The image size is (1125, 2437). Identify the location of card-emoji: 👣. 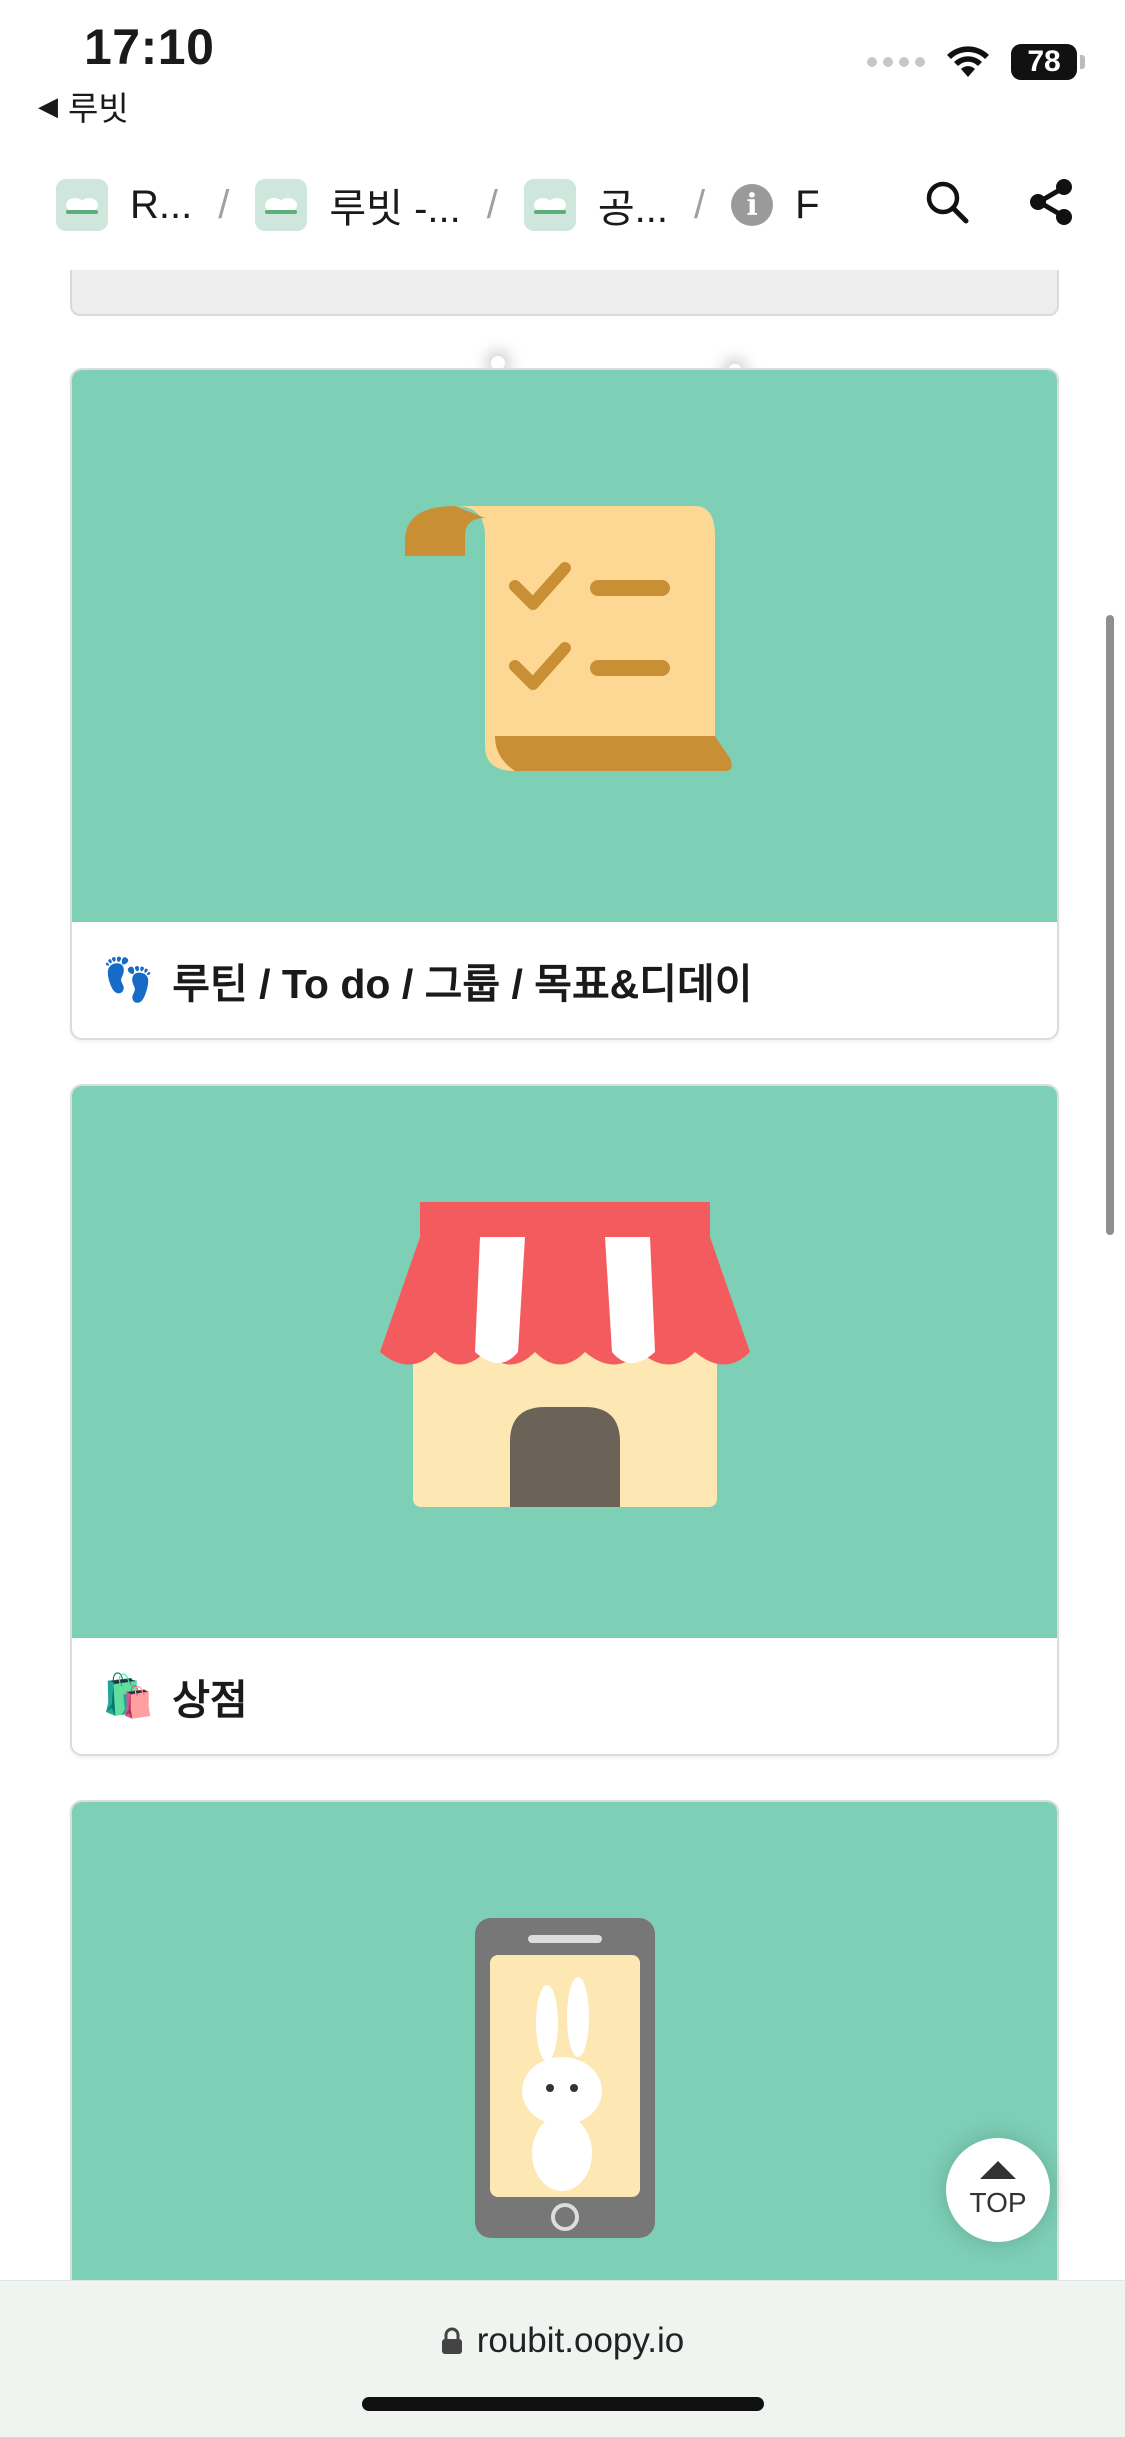
(128, 979).